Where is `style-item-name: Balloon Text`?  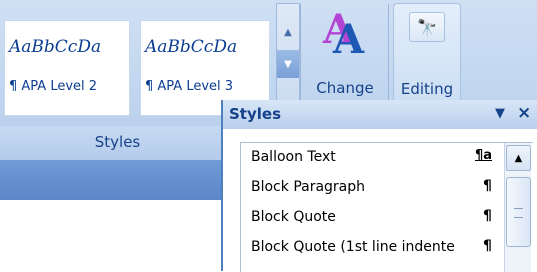
style-item-name: Balloon Text is located at coordinates (293, 157).